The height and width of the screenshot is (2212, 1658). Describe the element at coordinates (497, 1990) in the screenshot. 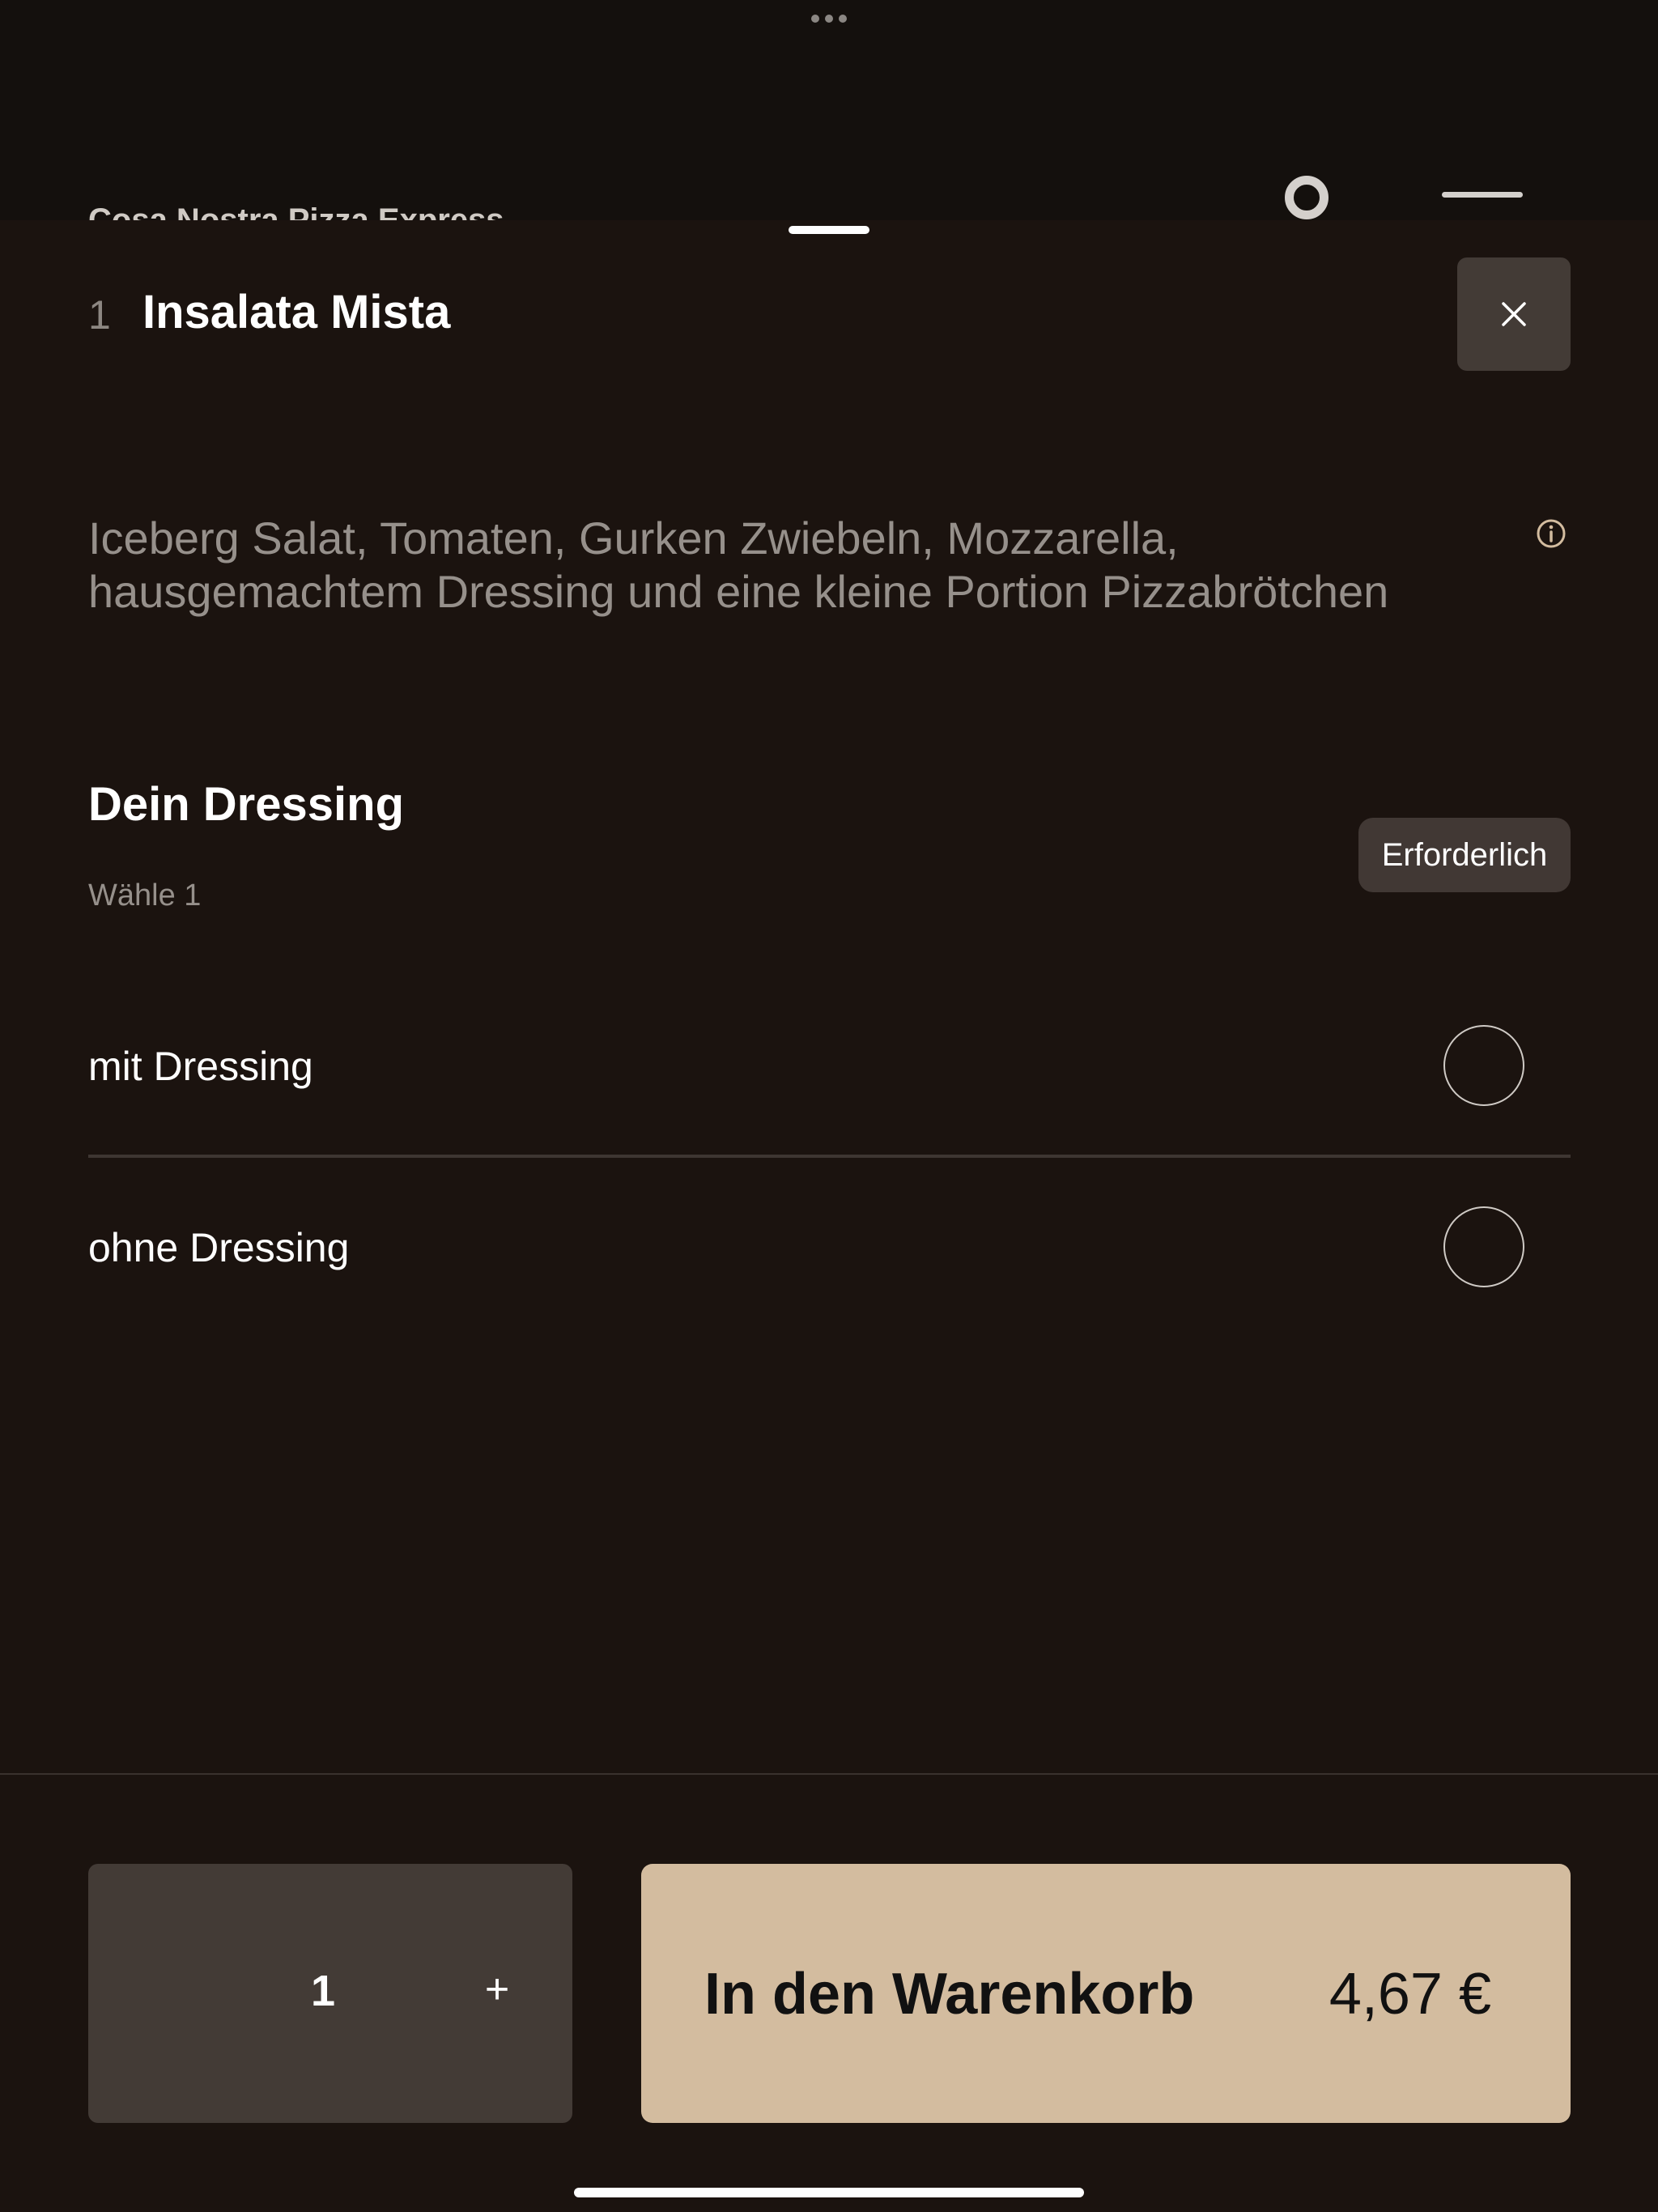

I see `increase-quantity-button: +` at that location.